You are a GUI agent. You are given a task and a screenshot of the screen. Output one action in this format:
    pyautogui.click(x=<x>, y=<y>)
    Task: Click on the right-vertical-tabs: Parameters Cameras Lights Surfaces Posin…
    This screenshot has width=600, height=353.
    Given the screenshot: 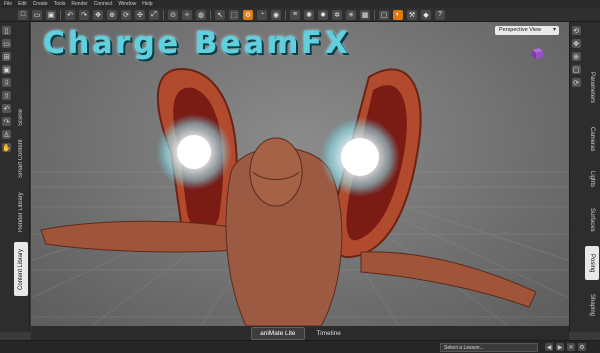 What is the action you would take?
    pyautogui.click(x=592, y=197)
    